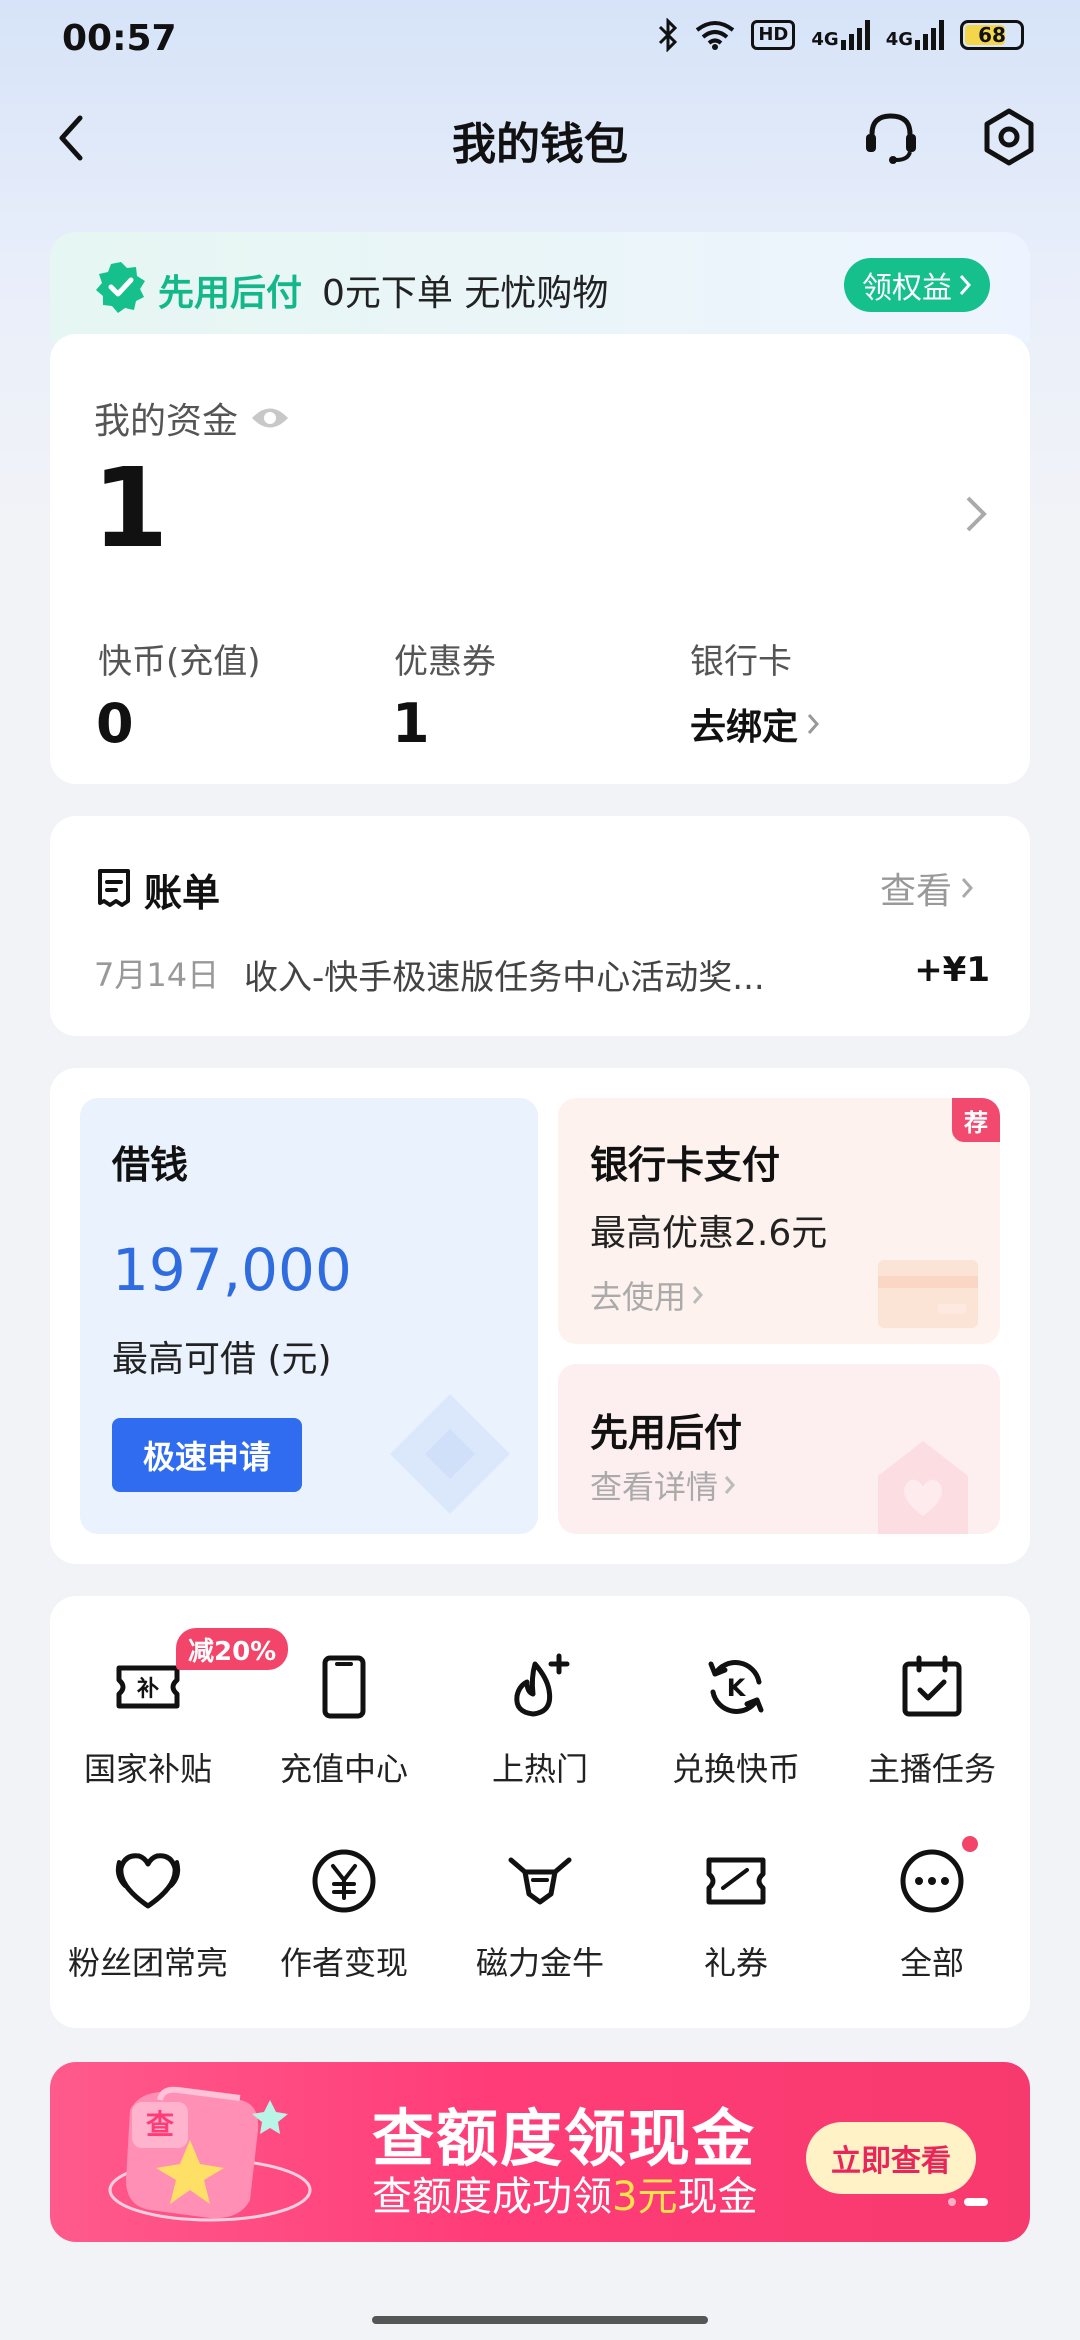 Image resolution: width=1080 pixels, height=2340 pixels. Describe the element at coordinates (741, 662) in the screenshot. I see `bank-card-label: 银行卡` at that location.